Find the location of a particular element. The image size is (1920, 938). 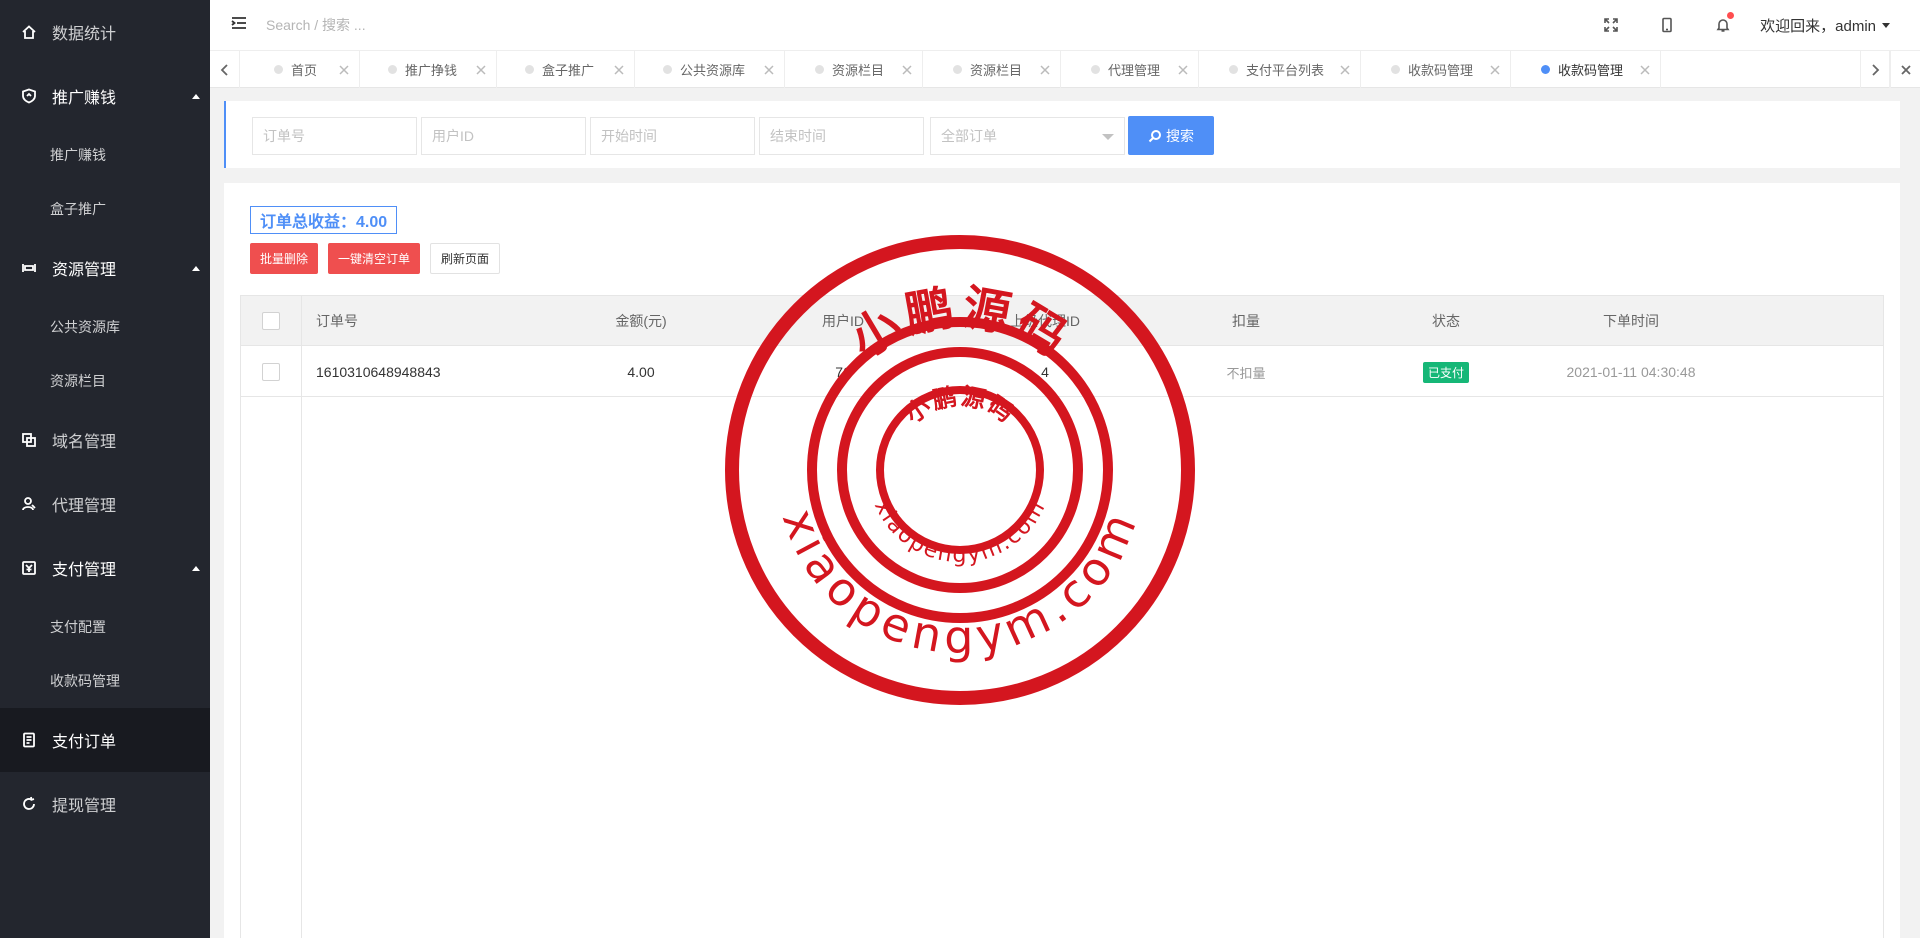

resource-icon is located at coordinates (29, 268).